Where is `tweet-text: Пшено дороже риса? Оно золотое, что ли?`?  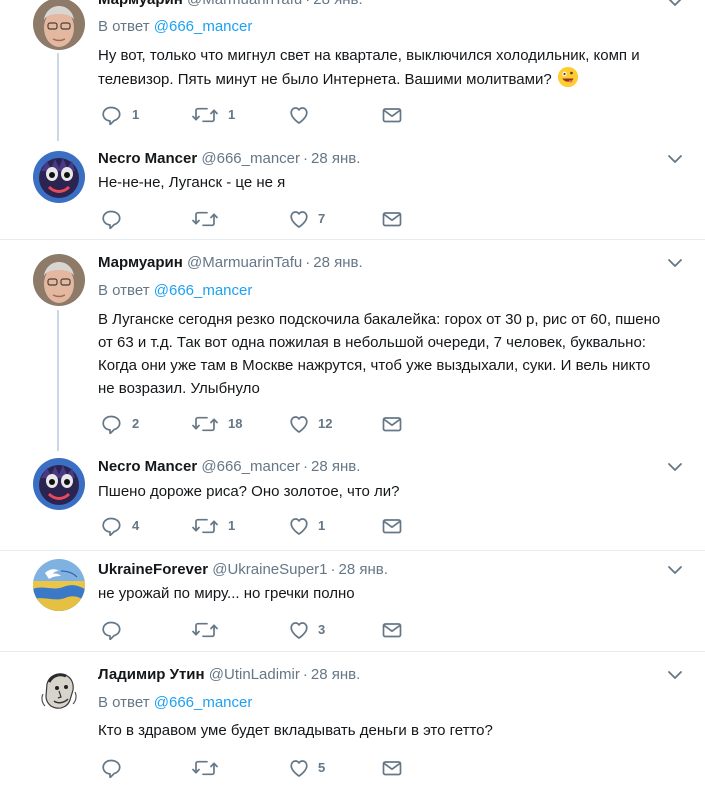
tweet-text: Пшено дороже риса? Оно золотое, что ли? is located at coordinates (384, 491).